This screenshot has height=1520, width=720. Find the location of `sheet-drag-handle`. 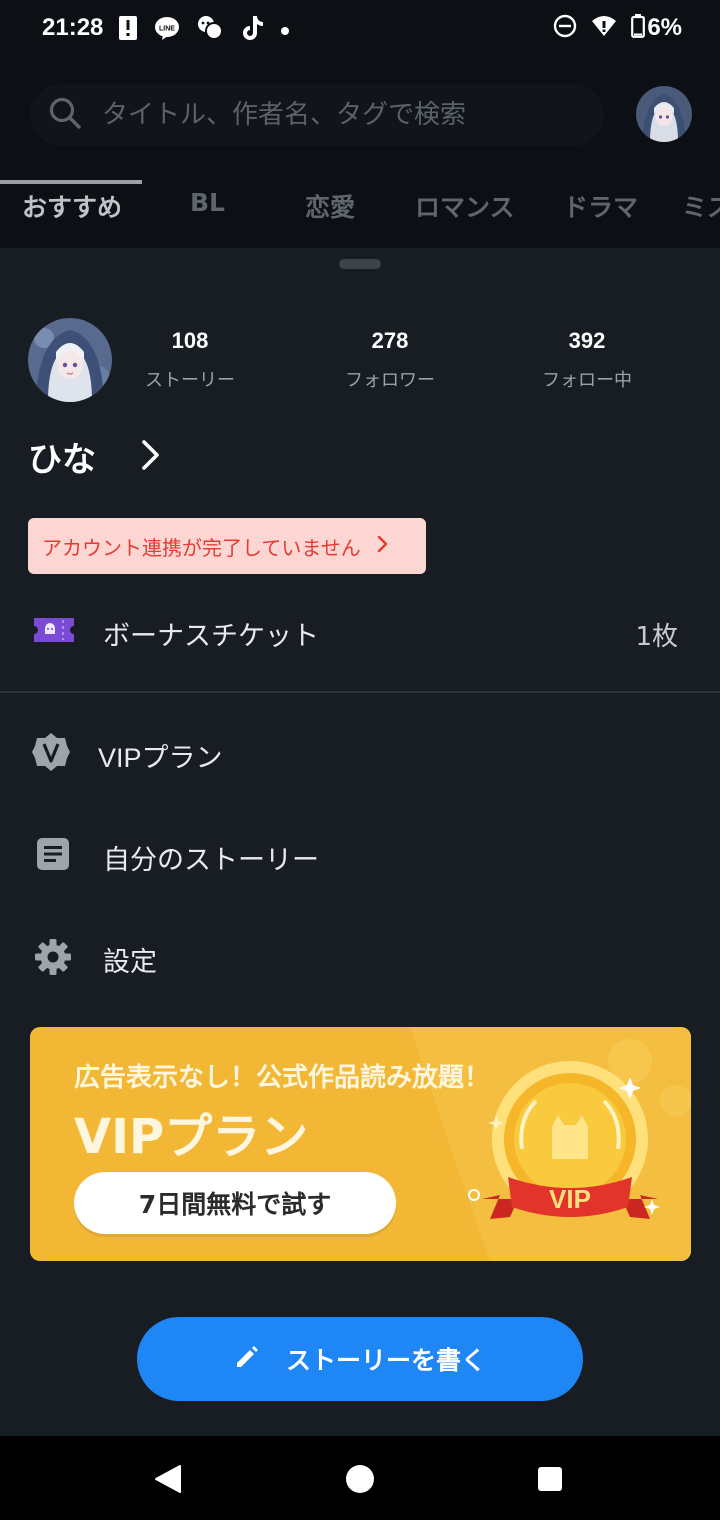

sheet-drag-handle is located at coordinates (360, 264).